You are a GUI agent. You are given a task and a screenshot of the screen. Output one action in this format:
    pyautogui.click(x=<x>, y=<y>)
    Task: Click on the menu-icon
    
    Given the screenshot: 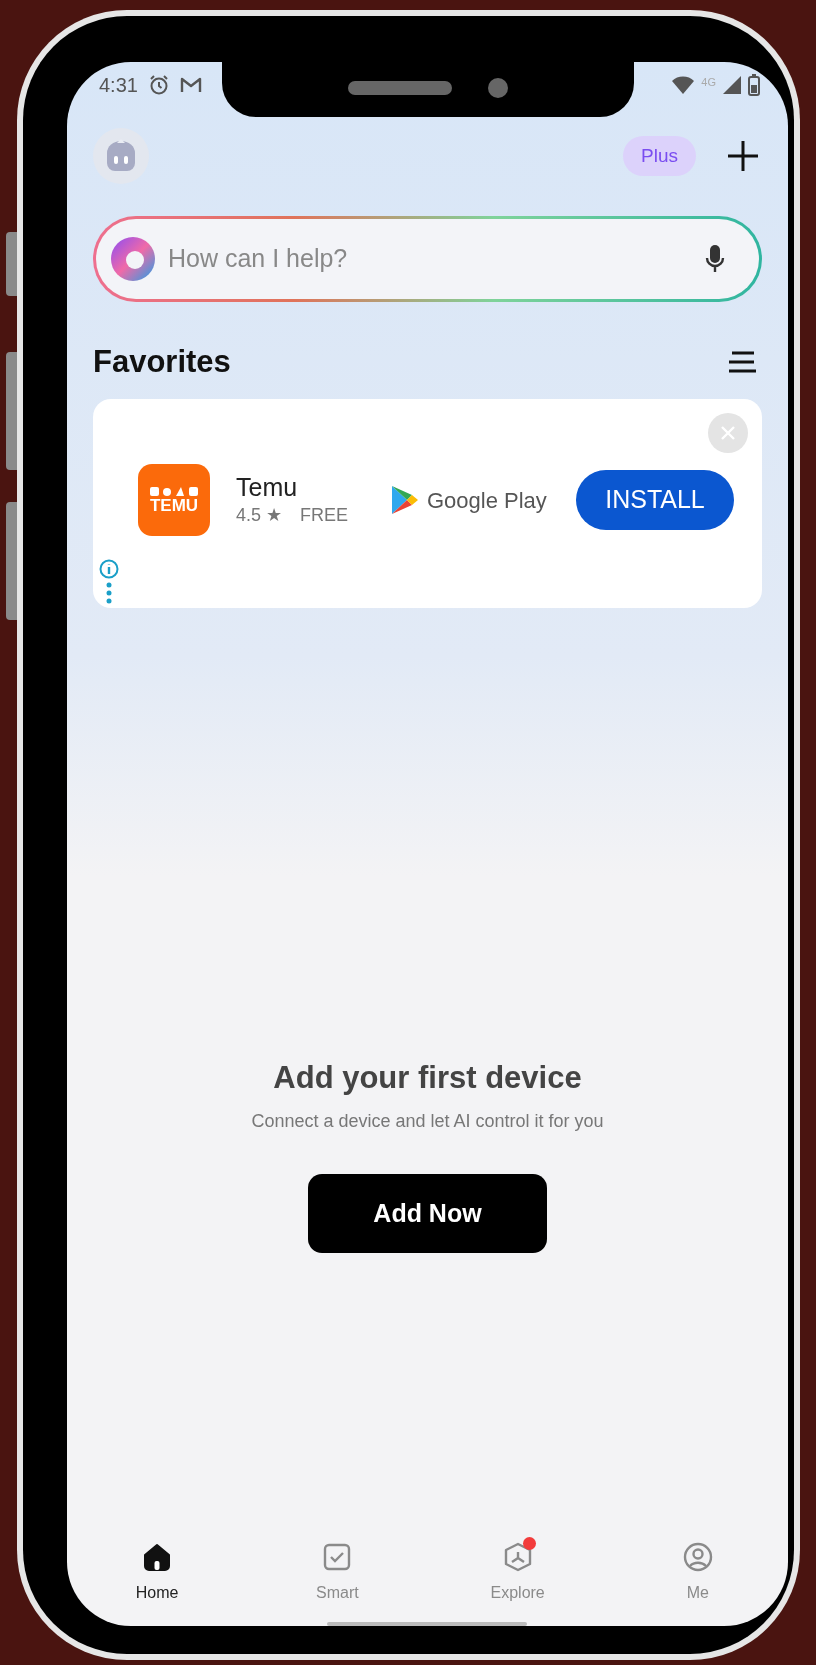 What is the action you would take?
    pyautogui.click(x=742, y=362)
    